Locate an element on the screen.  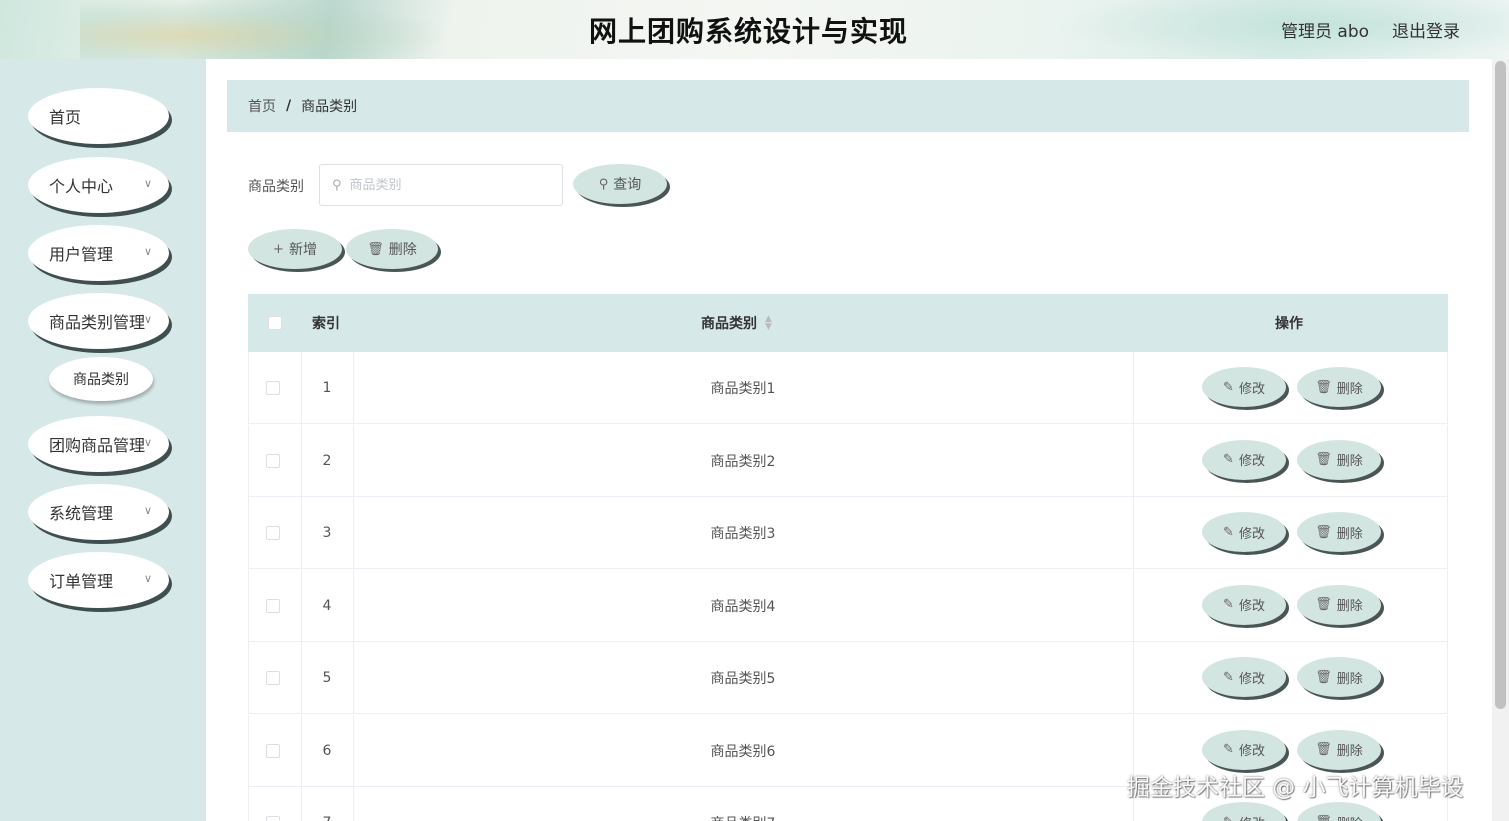
column-header-index: 索引 is located at coordinates (326, 324).